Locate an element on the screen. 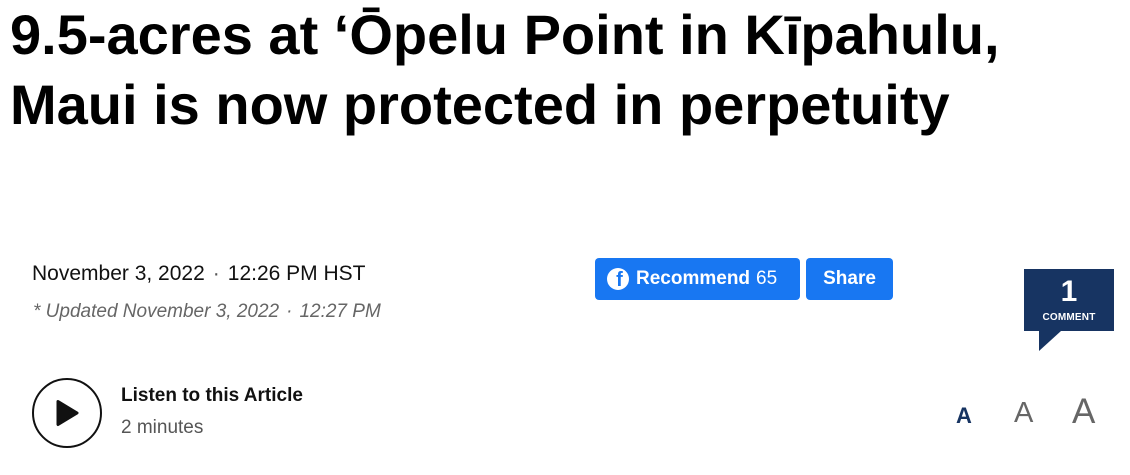 The width and height of the screenshot is (1130, 475). updated-time: 12:27 PM is located at coordinates (340, 311).